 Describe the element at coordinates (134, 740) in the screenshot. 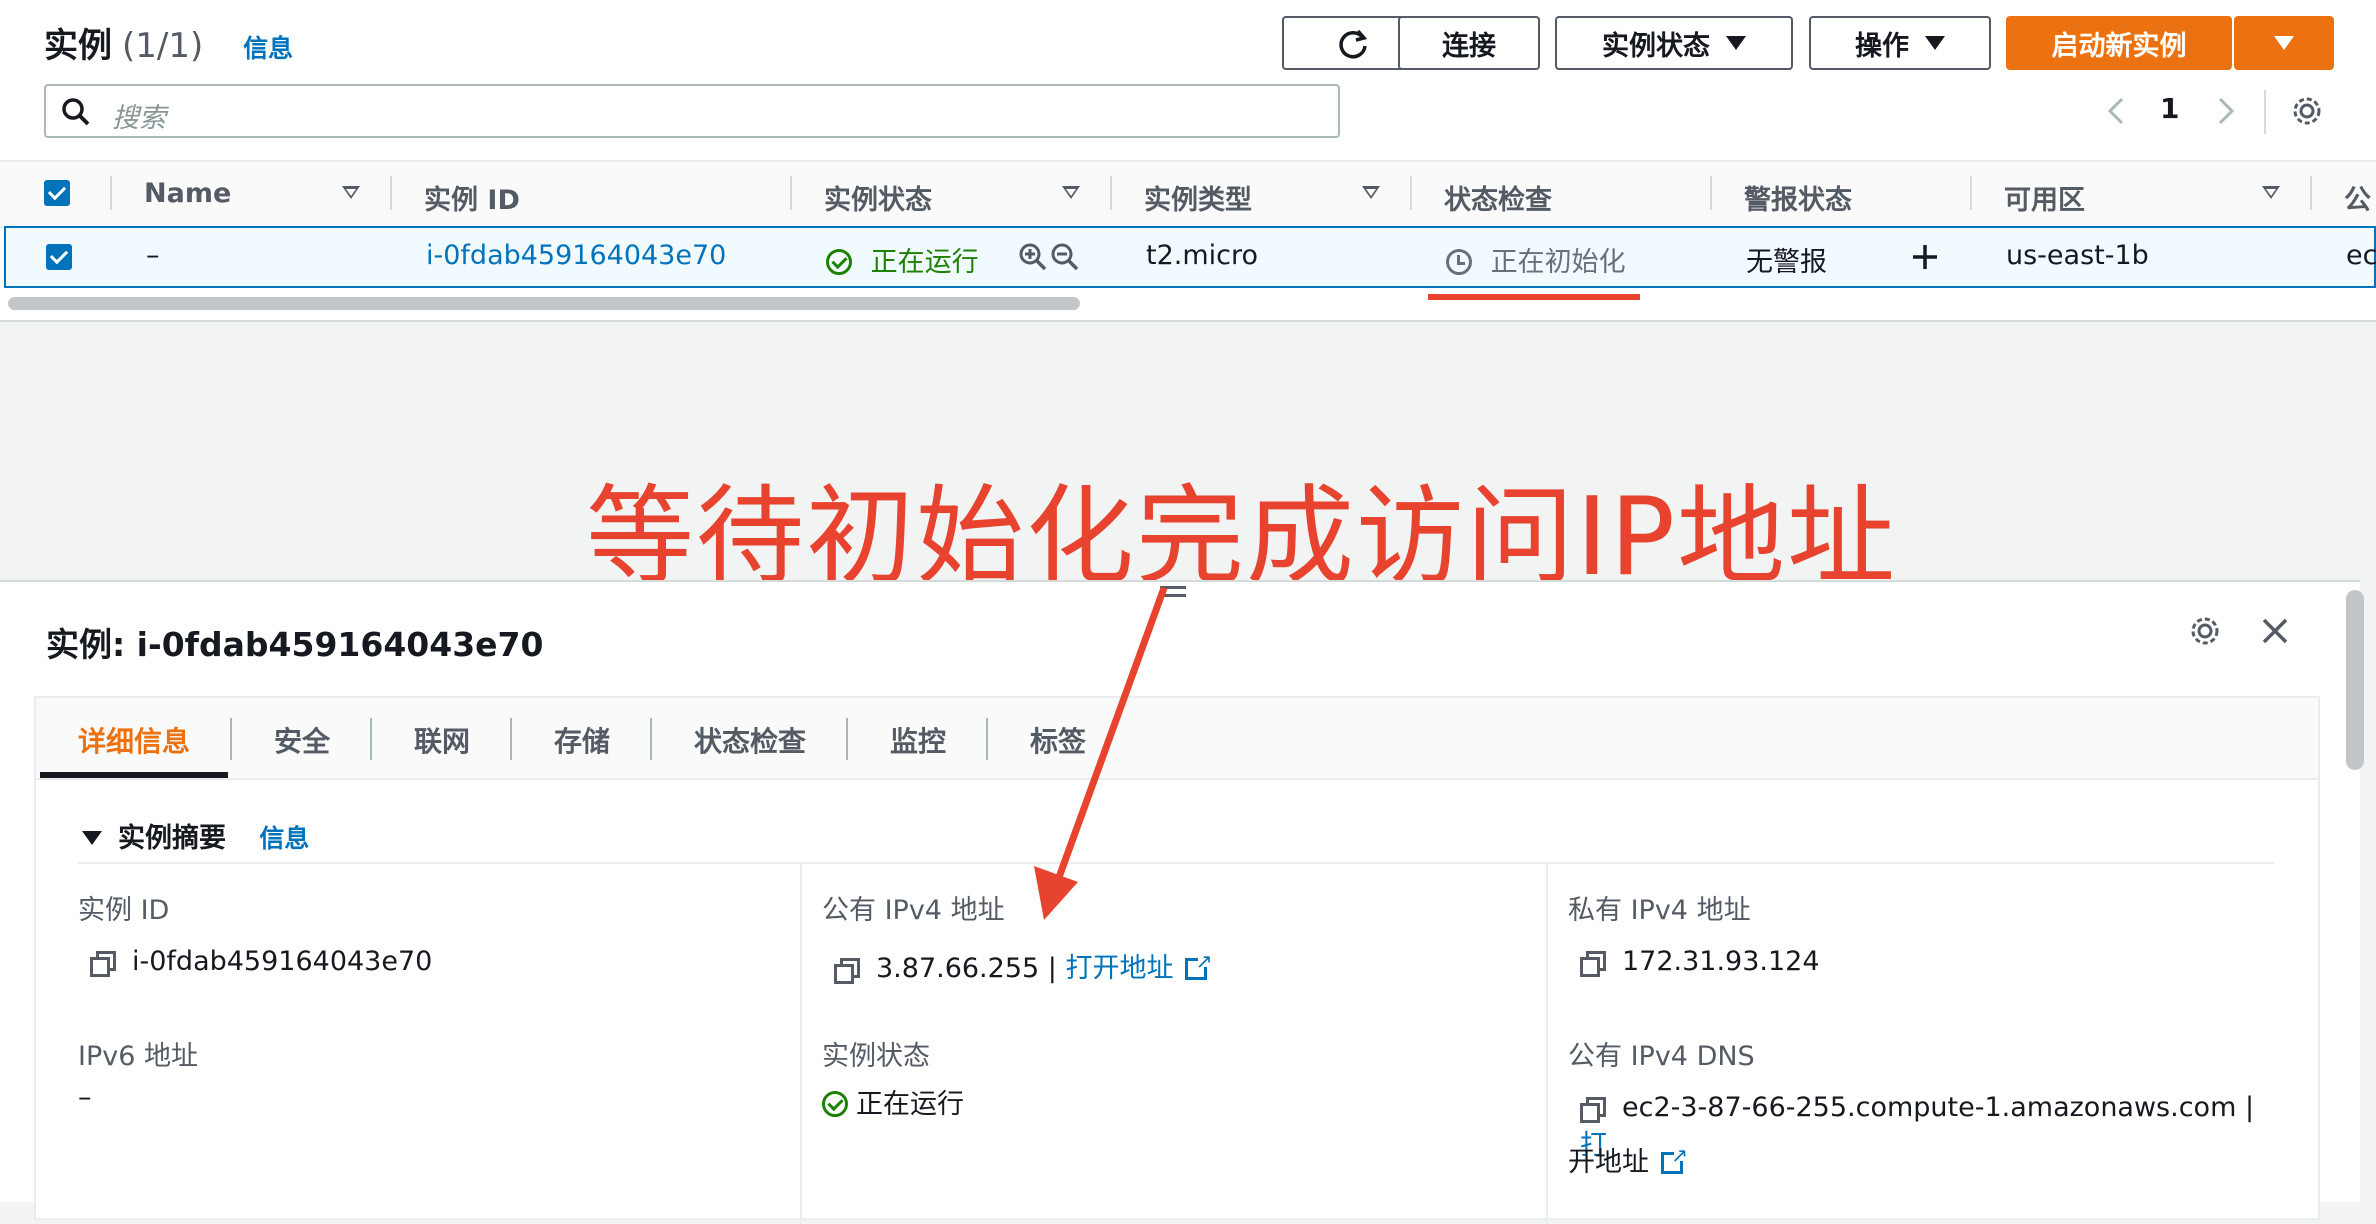

I see `tab-details: 详细信息` at that location.